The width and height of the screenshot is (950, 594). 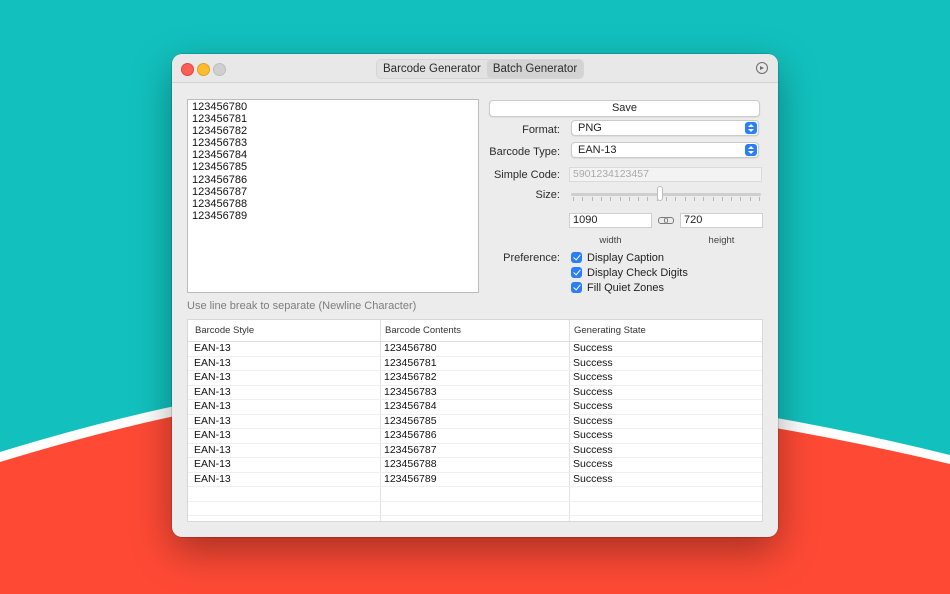 I want to click on height-field: 720, so click(x=721, y=220).